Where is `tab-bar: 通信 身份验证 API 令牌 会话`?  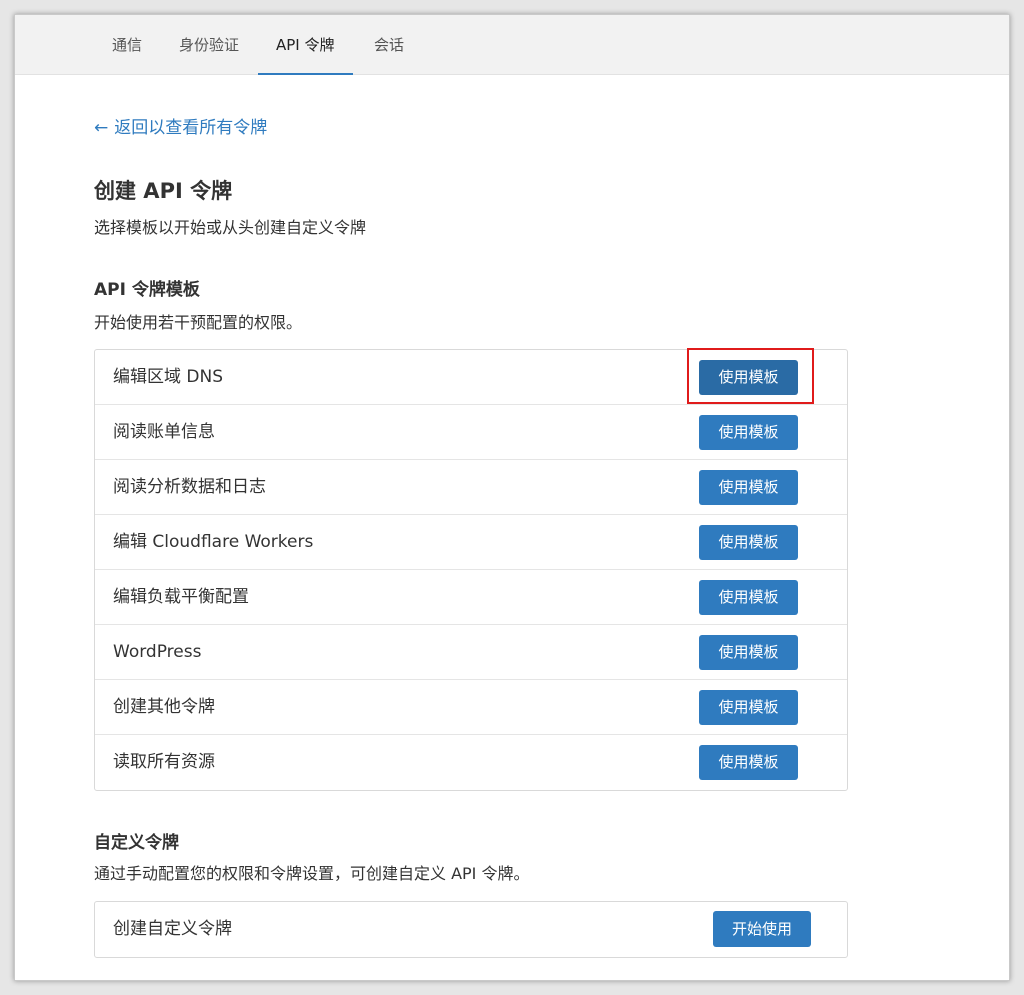
tab-bar: 通信 身份验证 API 令牌 会话 is located at coordinates (512, 45).